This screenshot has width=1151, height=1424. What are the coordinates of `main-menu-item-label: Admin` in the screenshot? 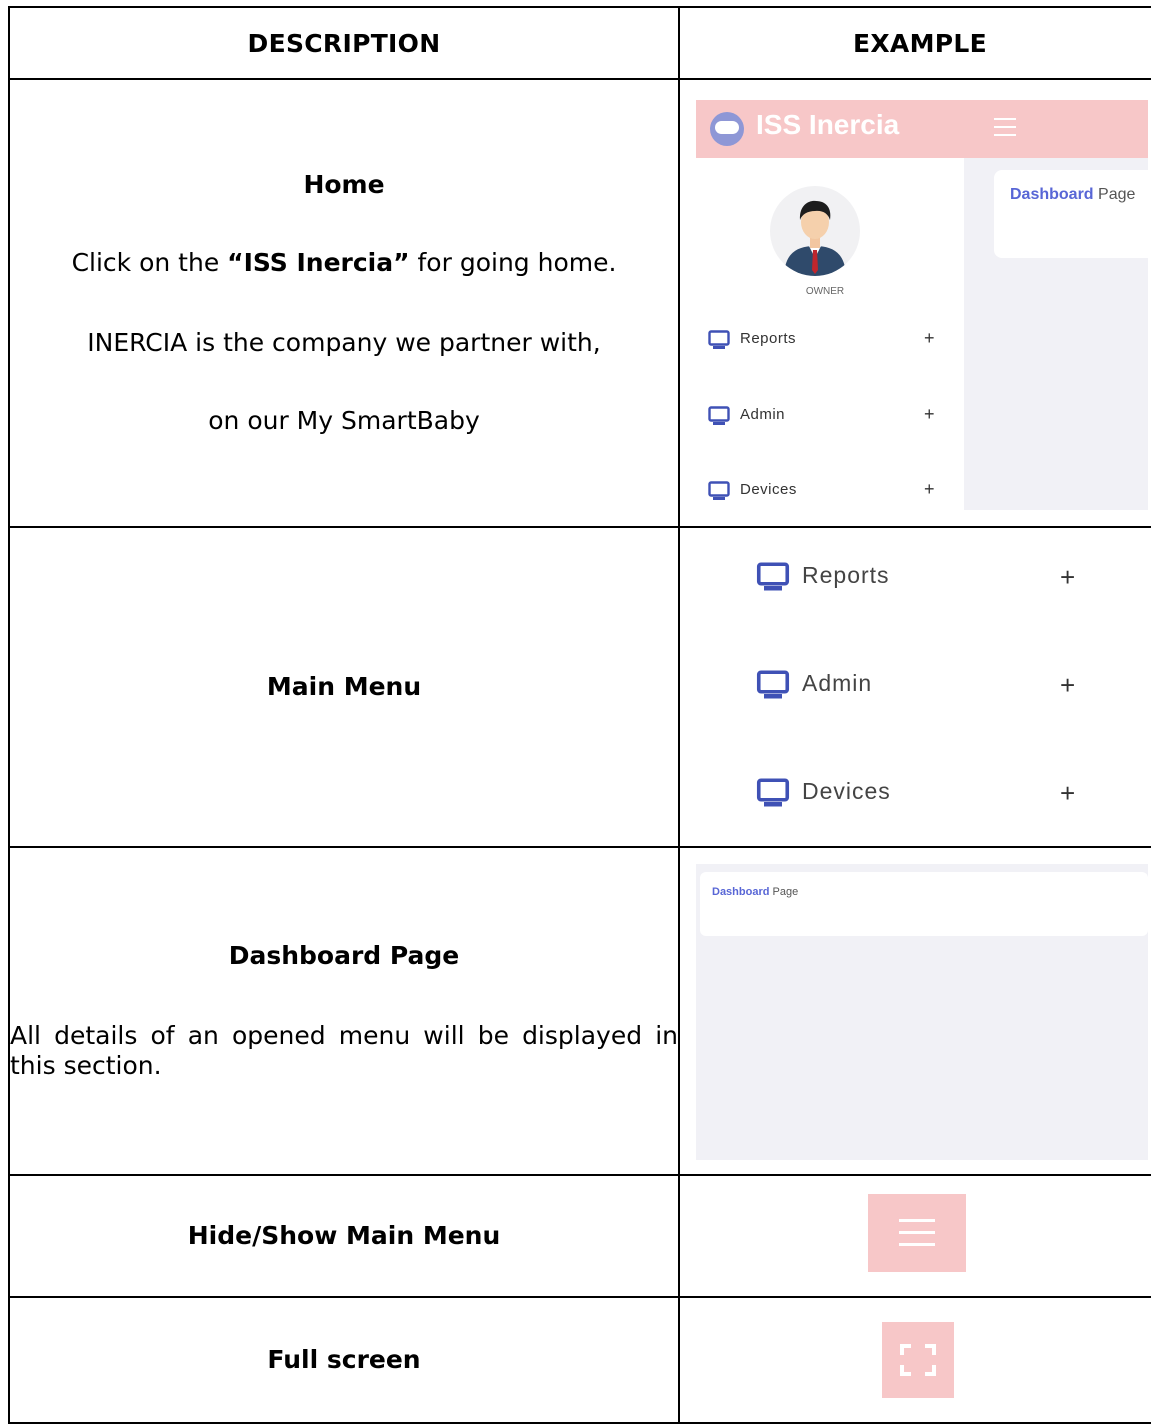 It's located at (837, 683).